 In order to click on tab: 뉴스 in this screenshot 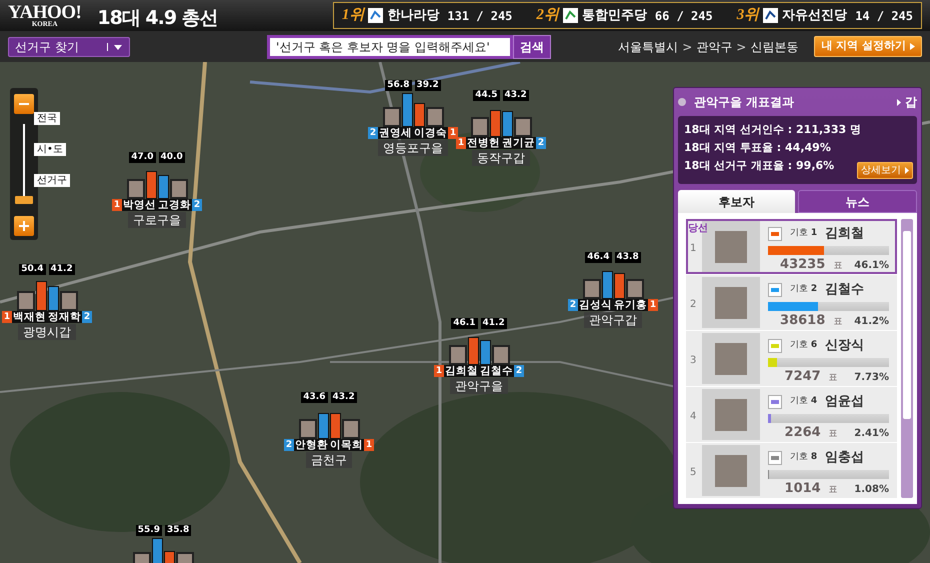, I will do `click(857, 201)`.